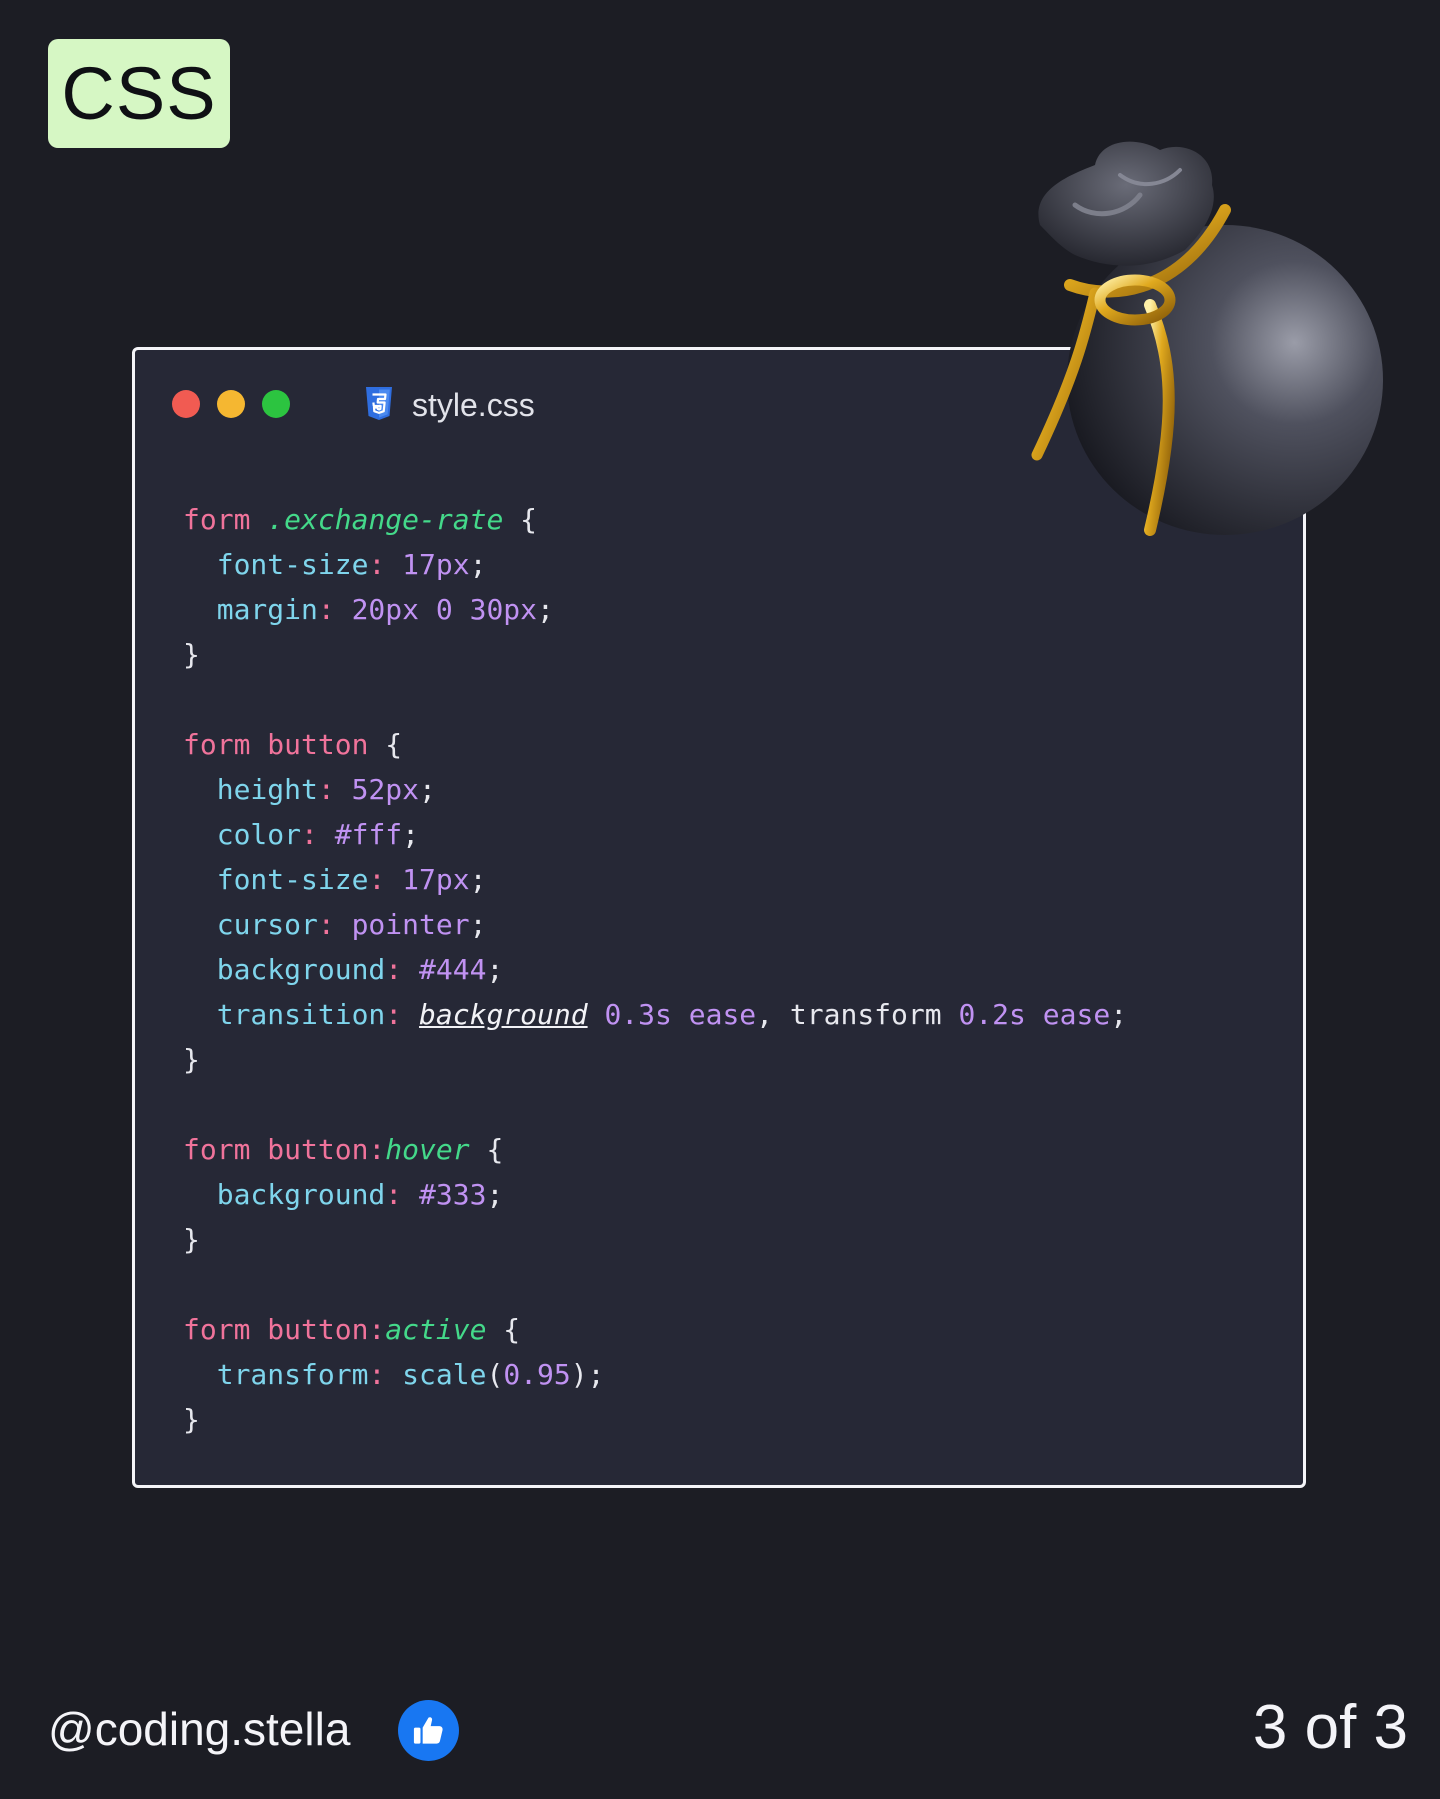  Describe the element at coordinates (410, 924) in the screenshot. I see `code-token: pointer` at that location.